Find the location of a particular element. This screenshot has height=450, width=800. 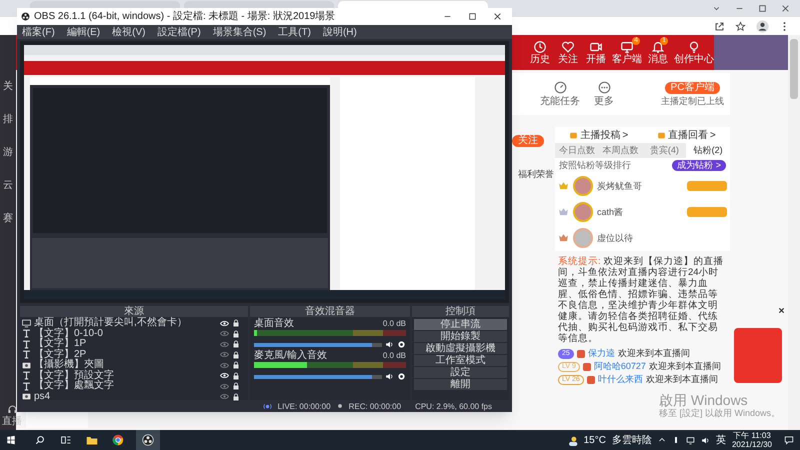

nav-bulb-icon is located at coordinates (694, 47).